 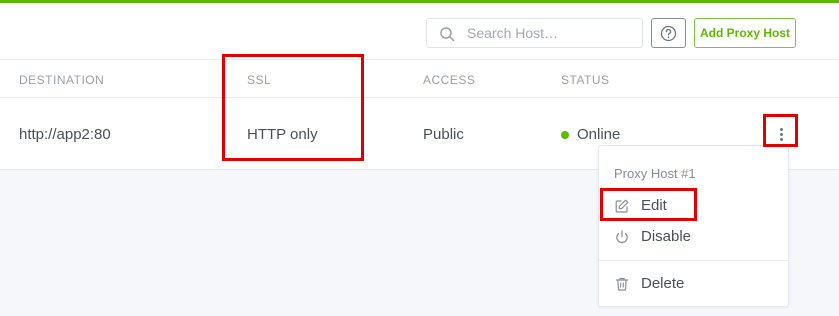 What do you see at coordinates (693, 260) in the screenshot?
I see `menu-divider` at bounding box center [693, 260].